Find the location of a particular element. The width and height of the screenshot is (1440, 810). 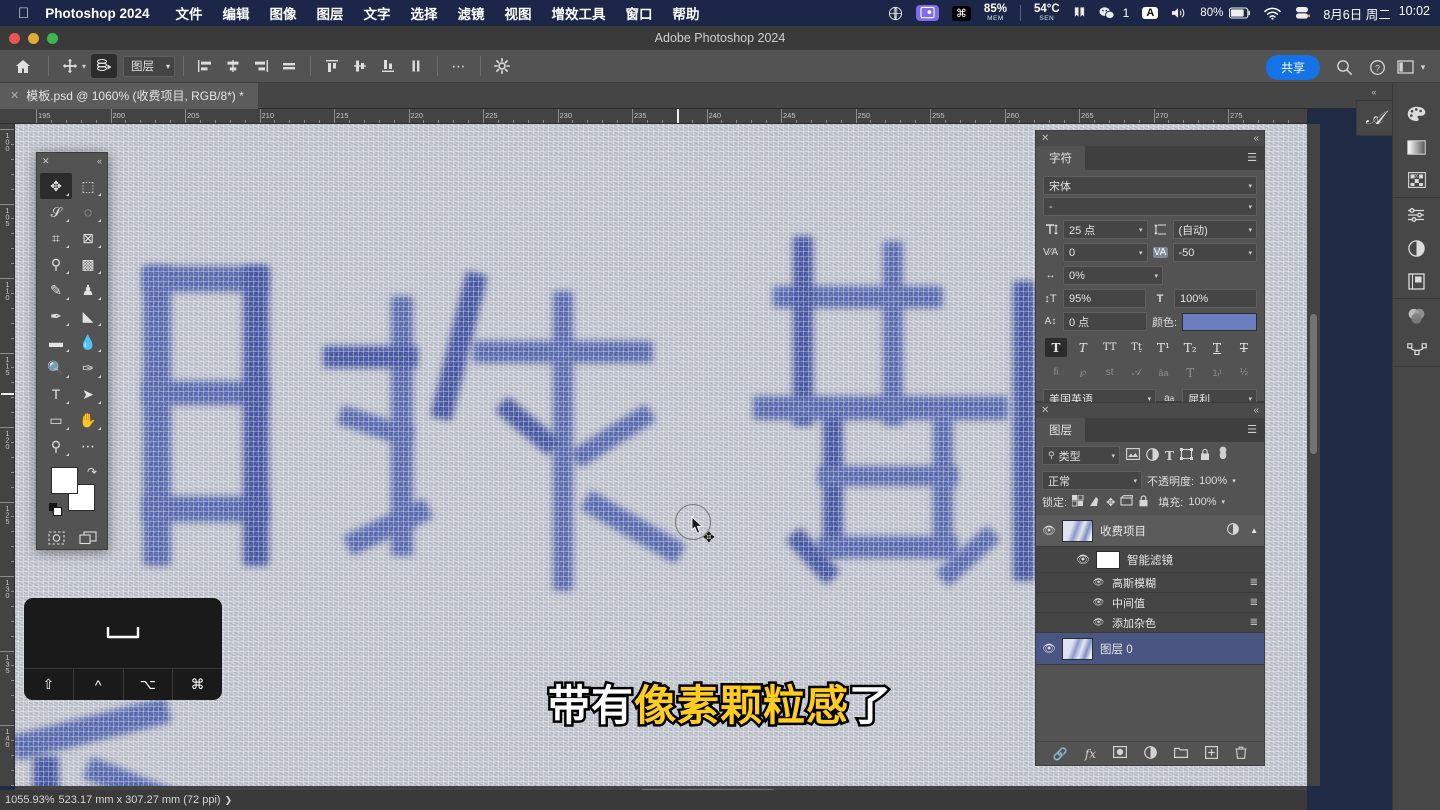

lock-transparency-icon is located at coordinates (1077, 502).